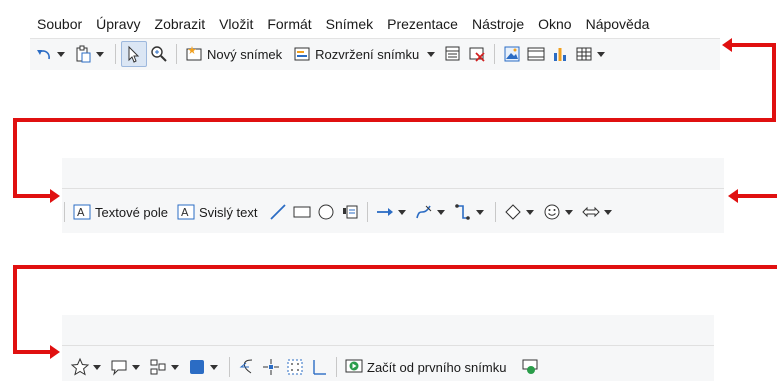 This screenshot has width=777, height=382. I want to click on connector-icon, so click(462, 212).